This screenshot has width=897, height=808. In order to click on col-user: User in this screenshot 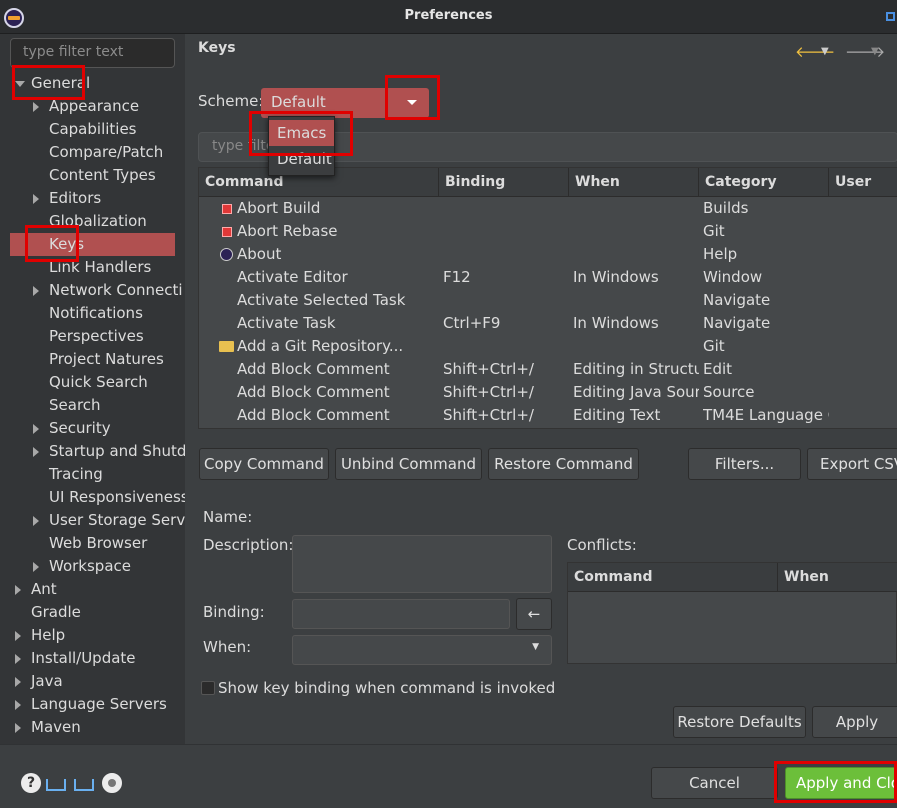, I will do `click(863, 182)`.